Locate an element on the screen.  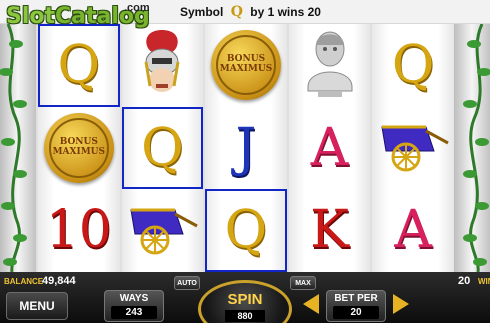
bet-decrease-arrow-icon is located at coordinates (311, 304).